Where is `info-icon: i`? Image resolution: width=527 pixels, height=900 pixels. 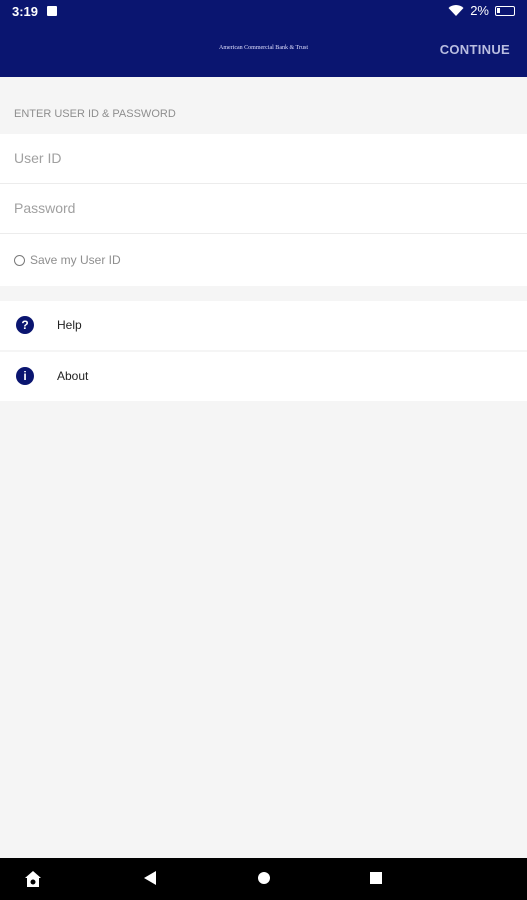 info-icon: i is located at coordinates (25, 376).